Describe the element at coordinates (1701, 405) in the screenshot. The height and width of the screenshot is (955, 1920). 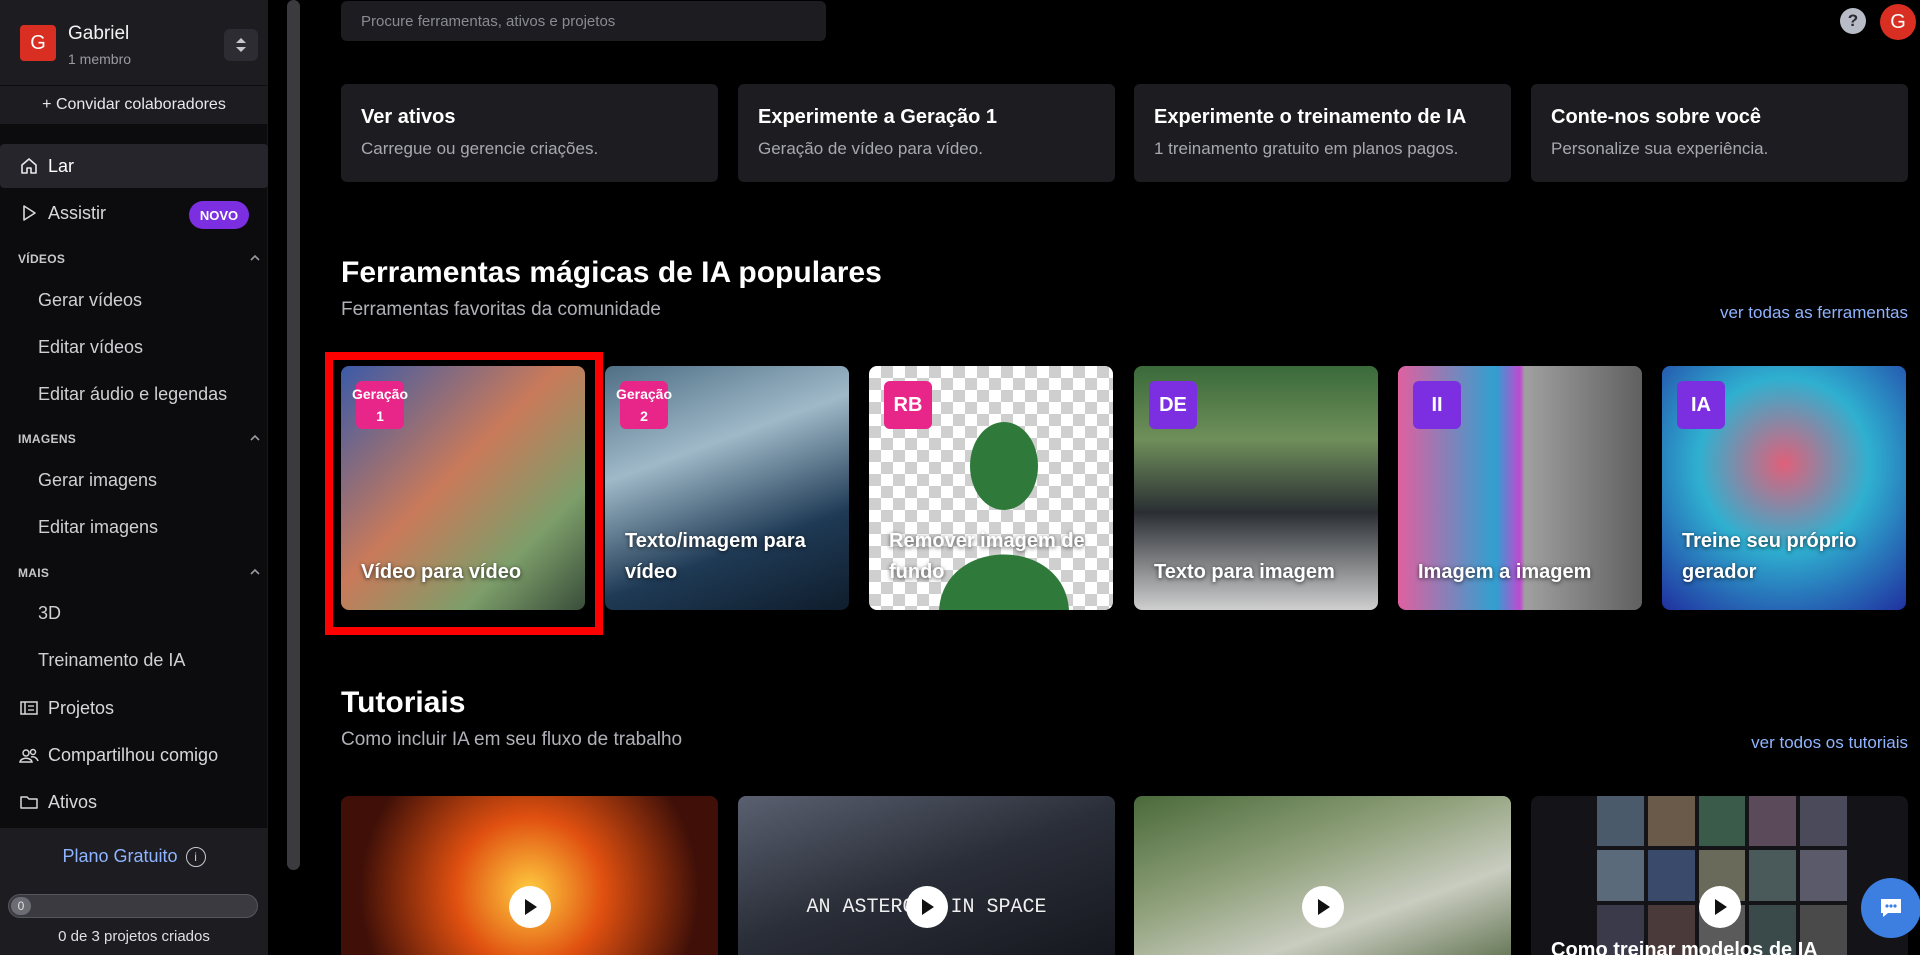
I see `tool-badge: IA` at that location.